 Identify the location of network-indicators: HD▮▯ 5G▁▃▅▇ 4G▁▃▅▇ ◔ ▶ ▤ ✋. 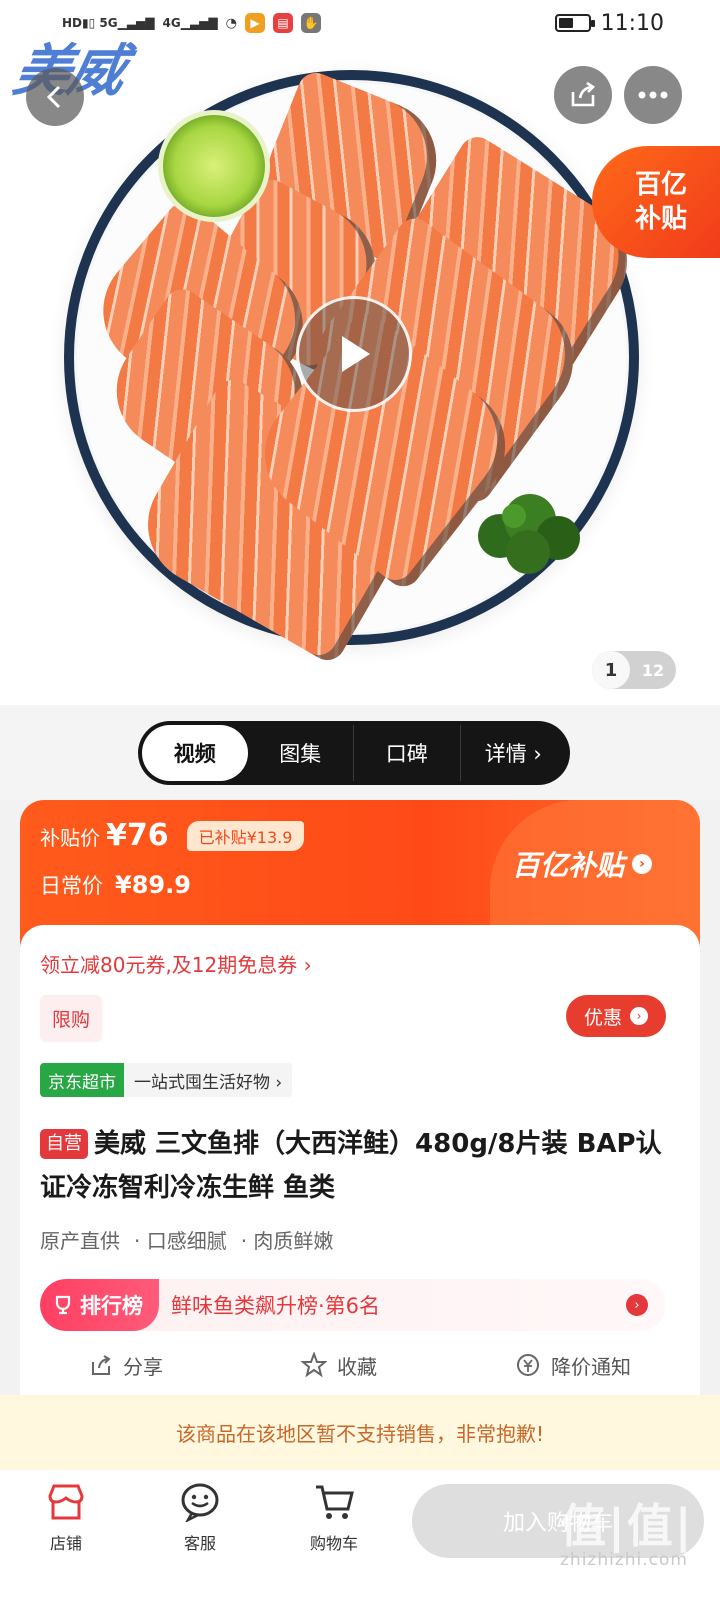
(191, 23).